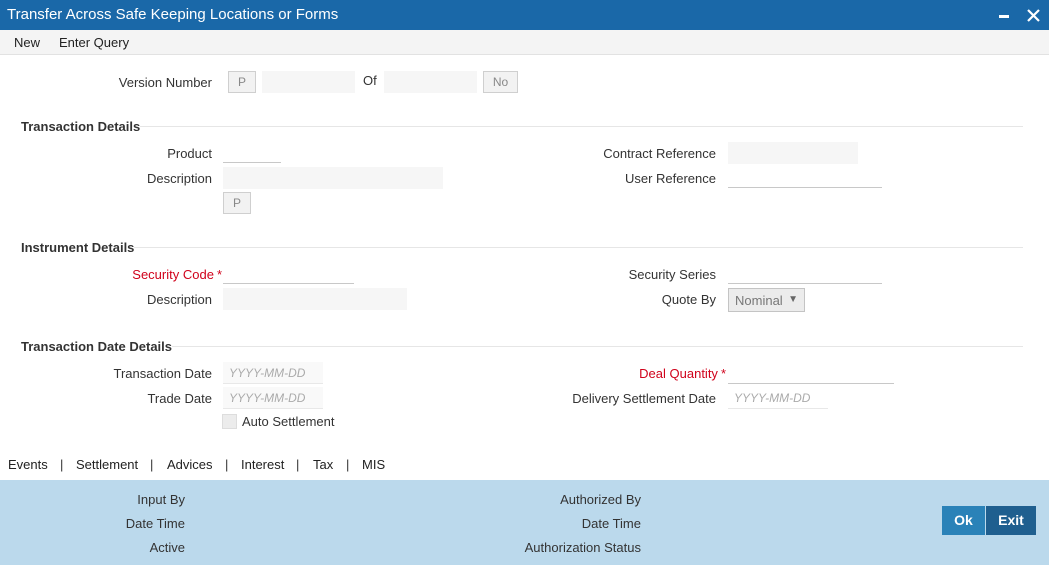  Describe the element at coordinates (252, 152) in the screenshot. I see `product-input` at that location.